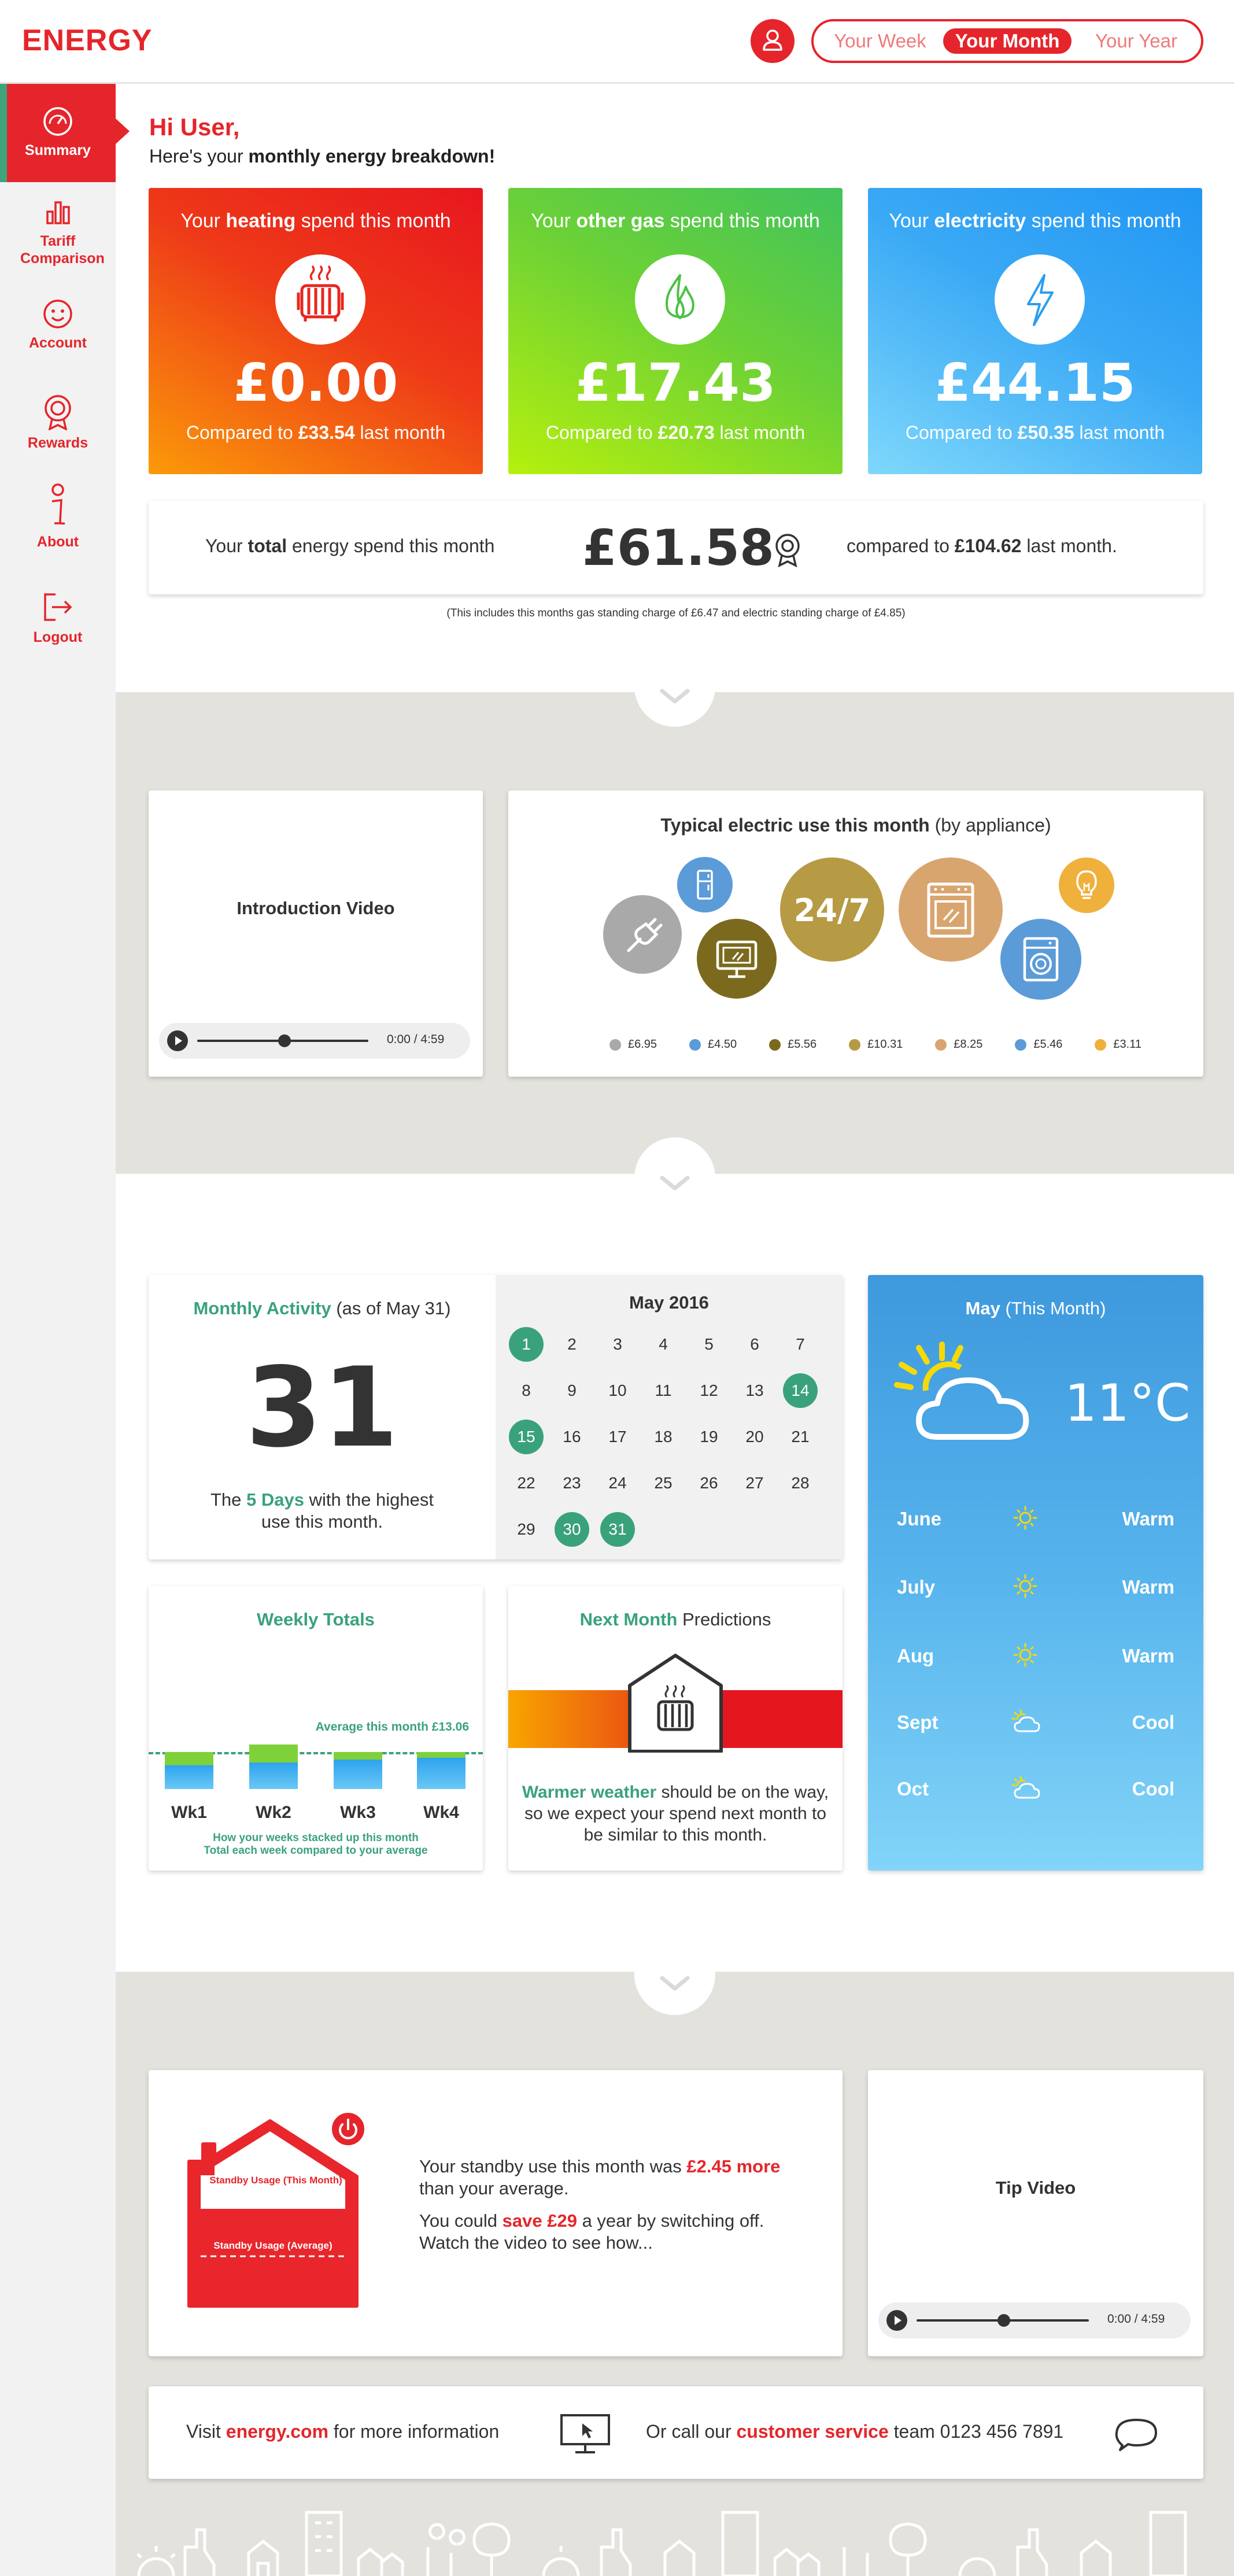 The height and width of the screenshot is (2576, 1234). I want to click on tab-your-year: Your Year, so click(1136, 41).